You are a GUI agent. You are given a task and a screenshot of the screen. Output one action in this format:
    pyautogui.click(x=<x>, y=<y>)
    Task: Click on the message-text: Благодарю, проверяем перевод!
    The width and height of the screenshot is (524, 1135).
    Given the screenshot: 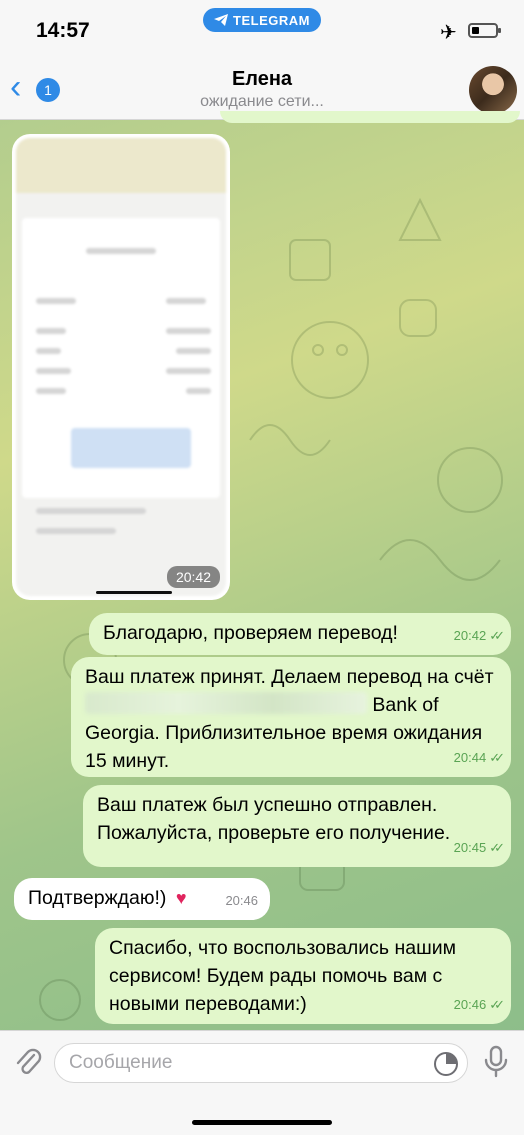 What is the action you would take?
    pyautogui.click(x=250, y=633)
    